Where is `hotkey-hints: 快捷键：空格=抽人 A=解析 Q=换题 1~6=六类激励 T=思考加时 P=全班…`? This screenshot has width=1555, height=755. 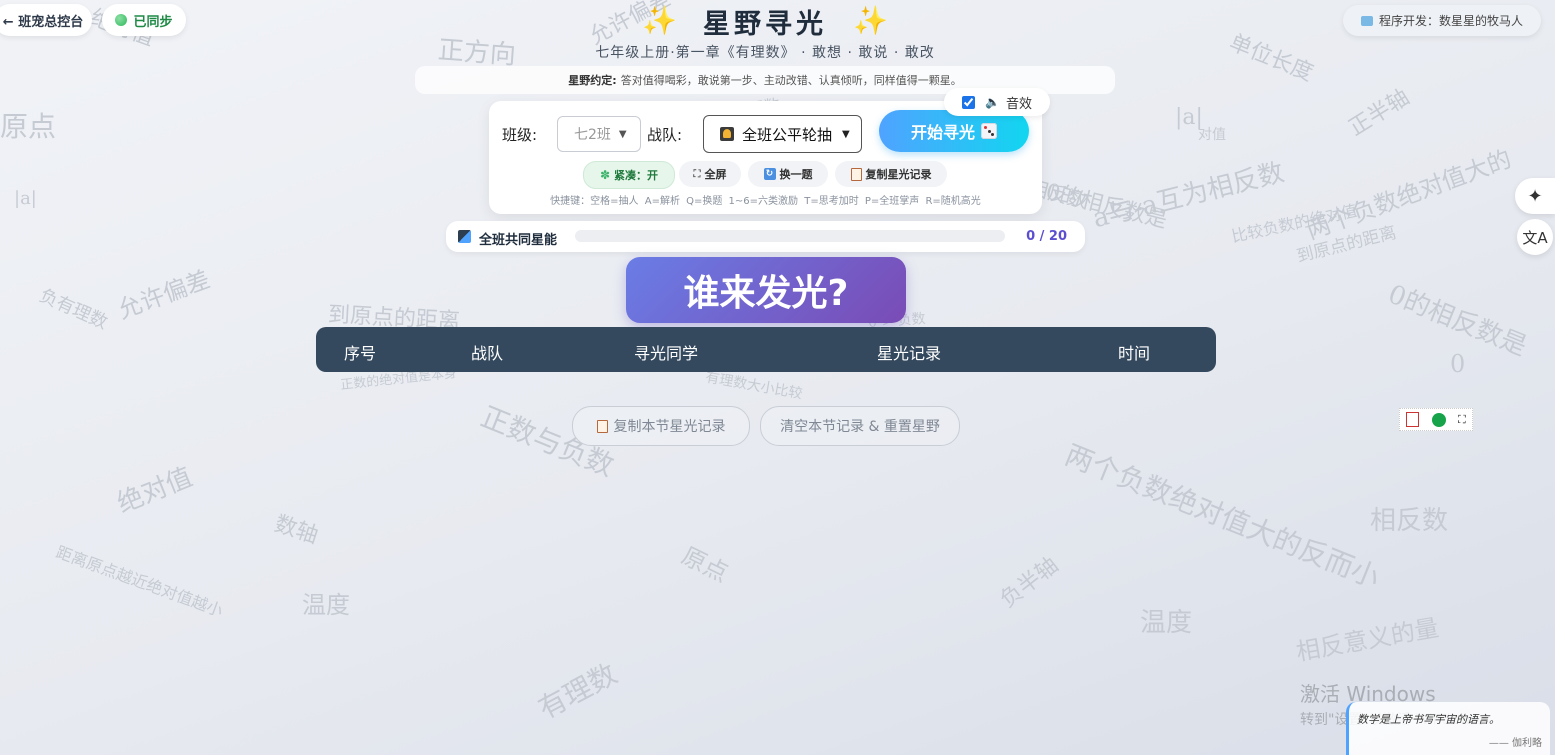 hotkey-hints: 快捷键：空格=抽人 A=解析 Q=换题 1~6=六类激励 T=思考加时 P=全班… is located at coordinates (765, 201).